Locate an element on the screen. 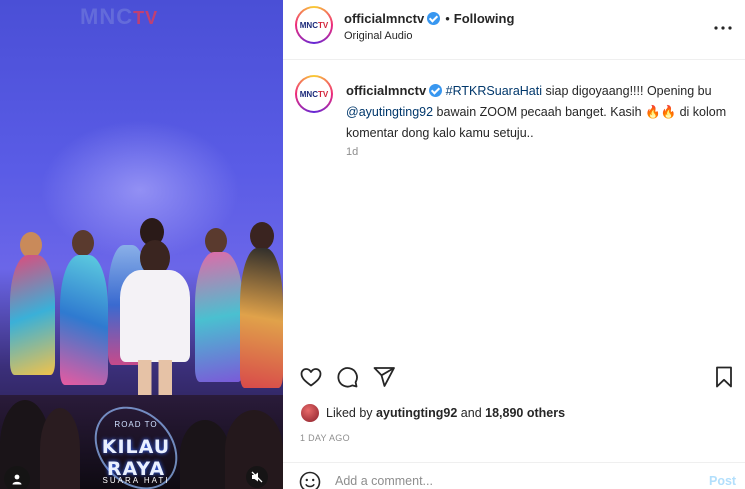  caption-username-link: officialmnctv is located at coordinates (386, 90).